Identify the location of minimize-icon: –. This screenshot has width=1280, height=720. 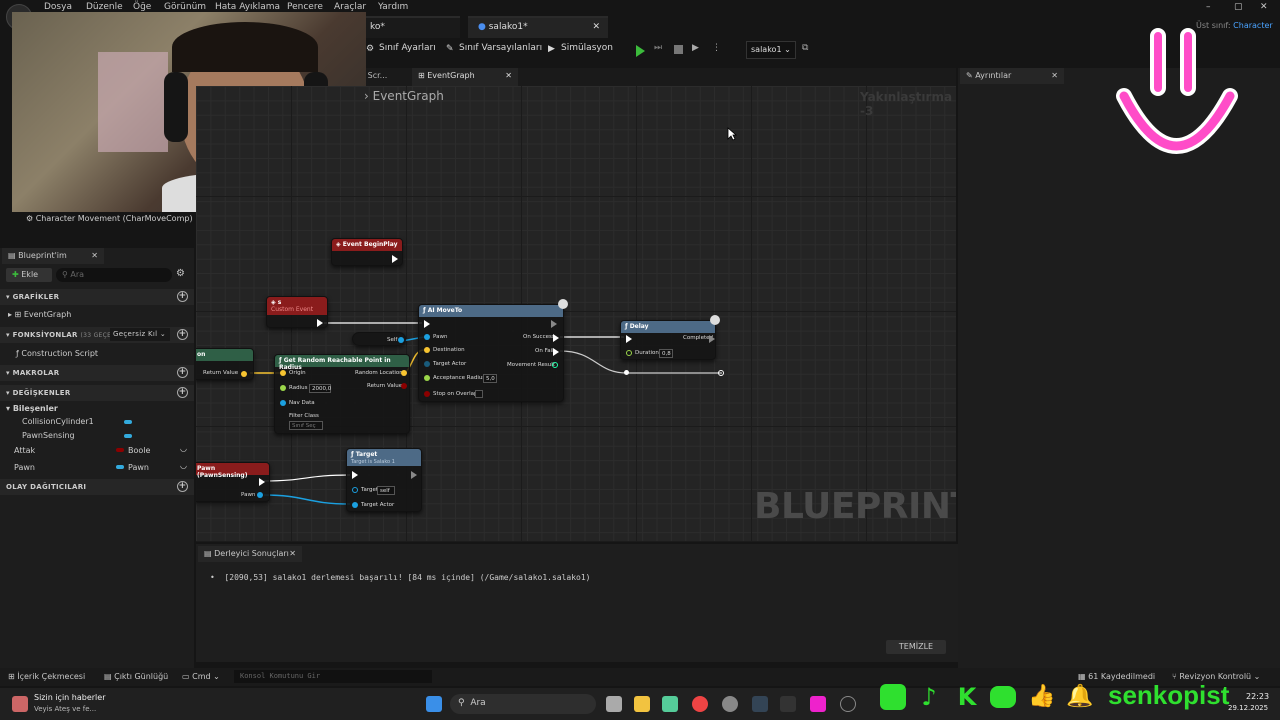
(1208, 7).